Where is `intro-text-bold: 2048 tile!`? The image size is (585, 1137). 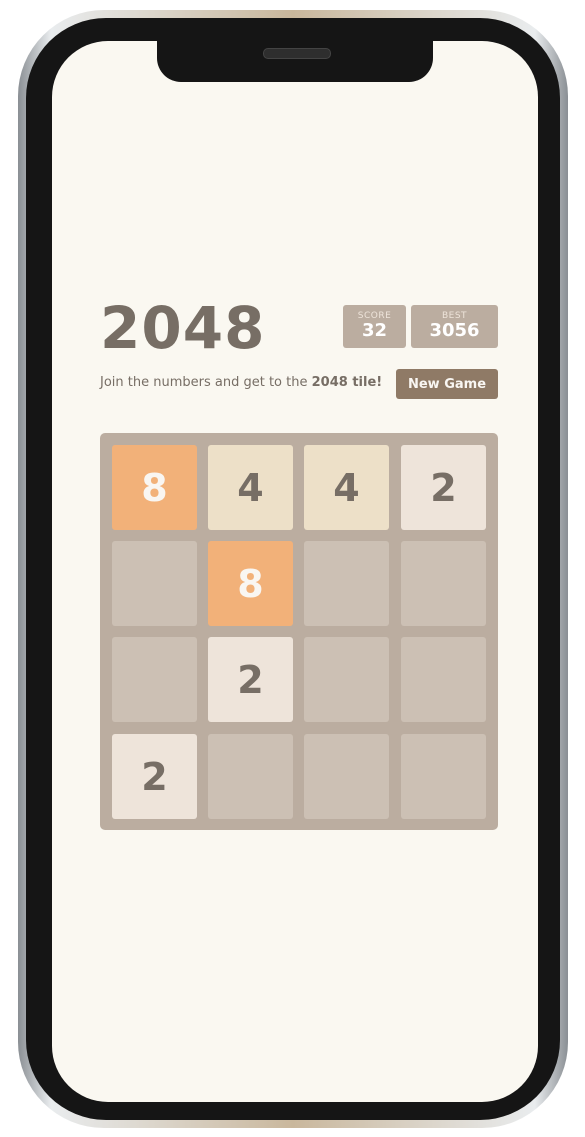
intro-text-bold: 2048 tile! is located at coordinates (347, 382).